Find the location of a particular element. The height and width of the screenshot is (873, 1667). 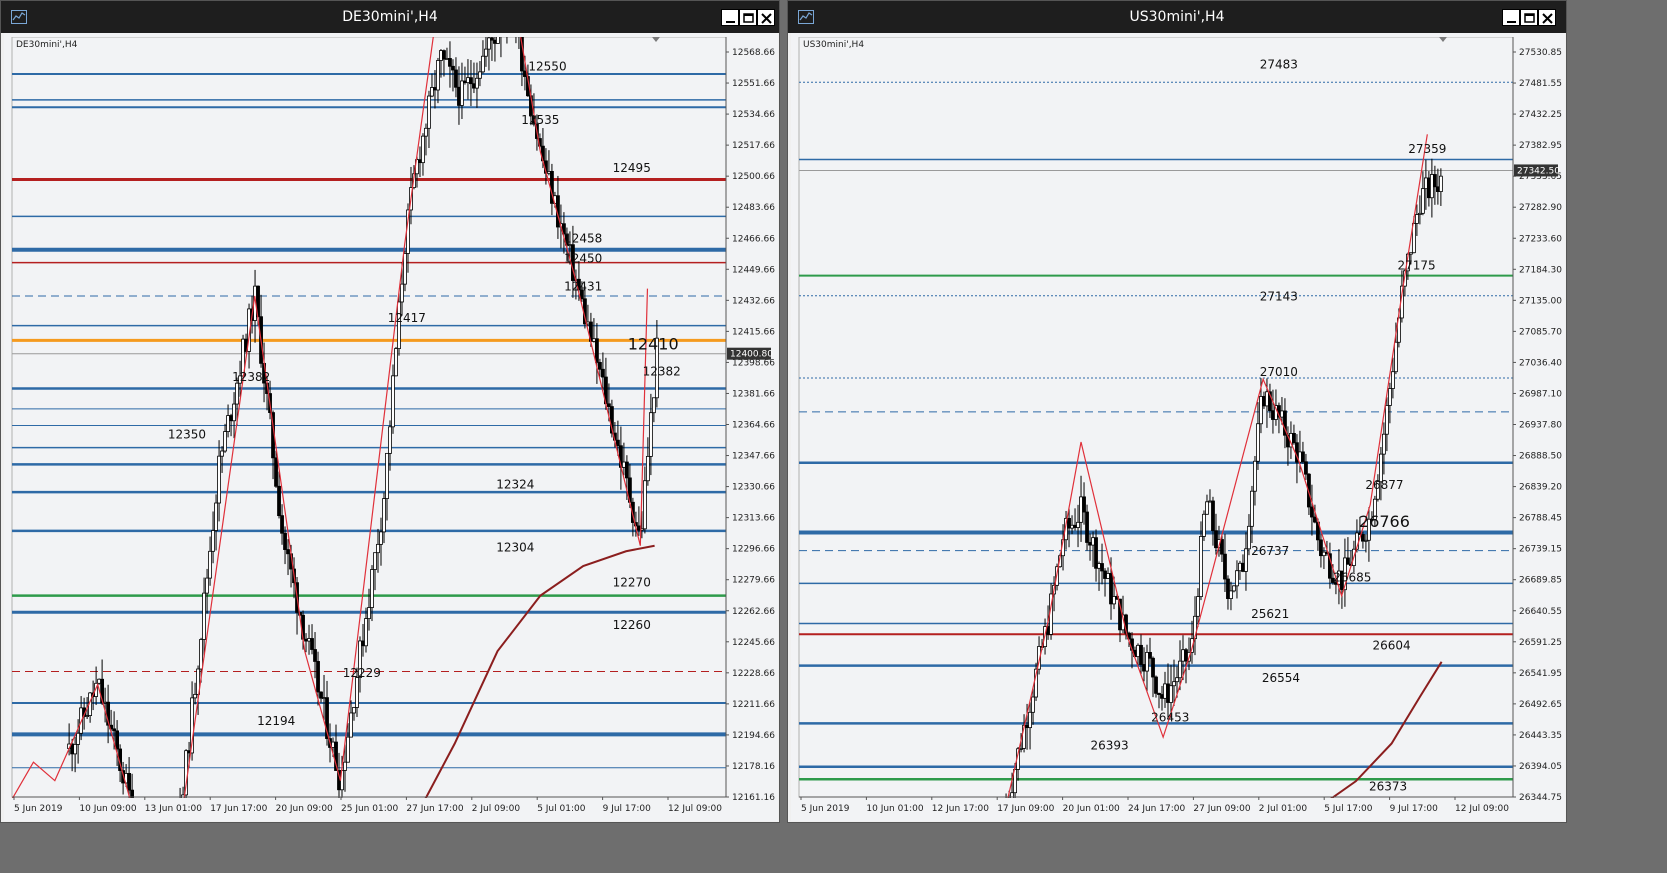

level-label: 12535 is located at coordinates (540, 120).